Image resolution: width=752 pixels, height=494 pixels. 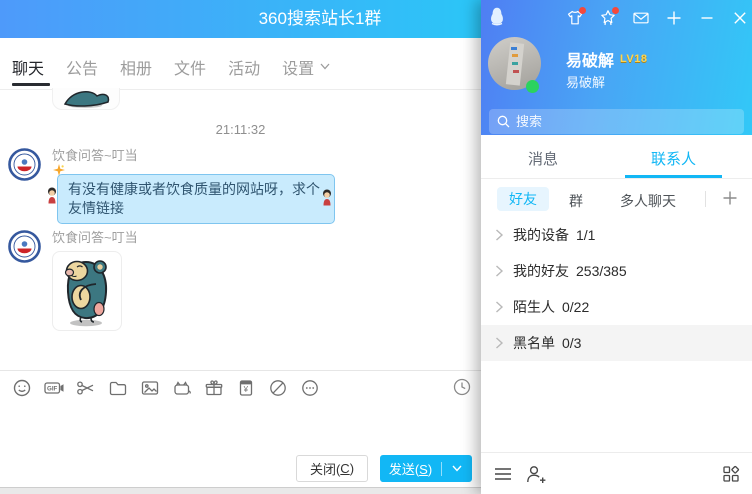 I want to click on send-button: 发送(S), so click(x=426, y=468).